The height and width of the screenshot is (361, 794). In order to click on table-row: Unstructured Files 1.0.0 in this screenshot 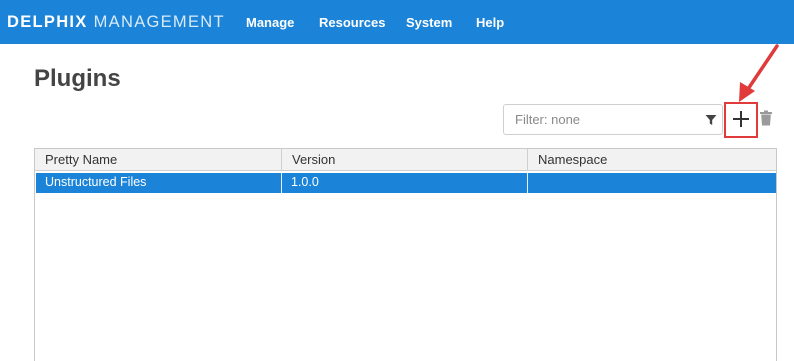, I will do `click(406, 183)`.